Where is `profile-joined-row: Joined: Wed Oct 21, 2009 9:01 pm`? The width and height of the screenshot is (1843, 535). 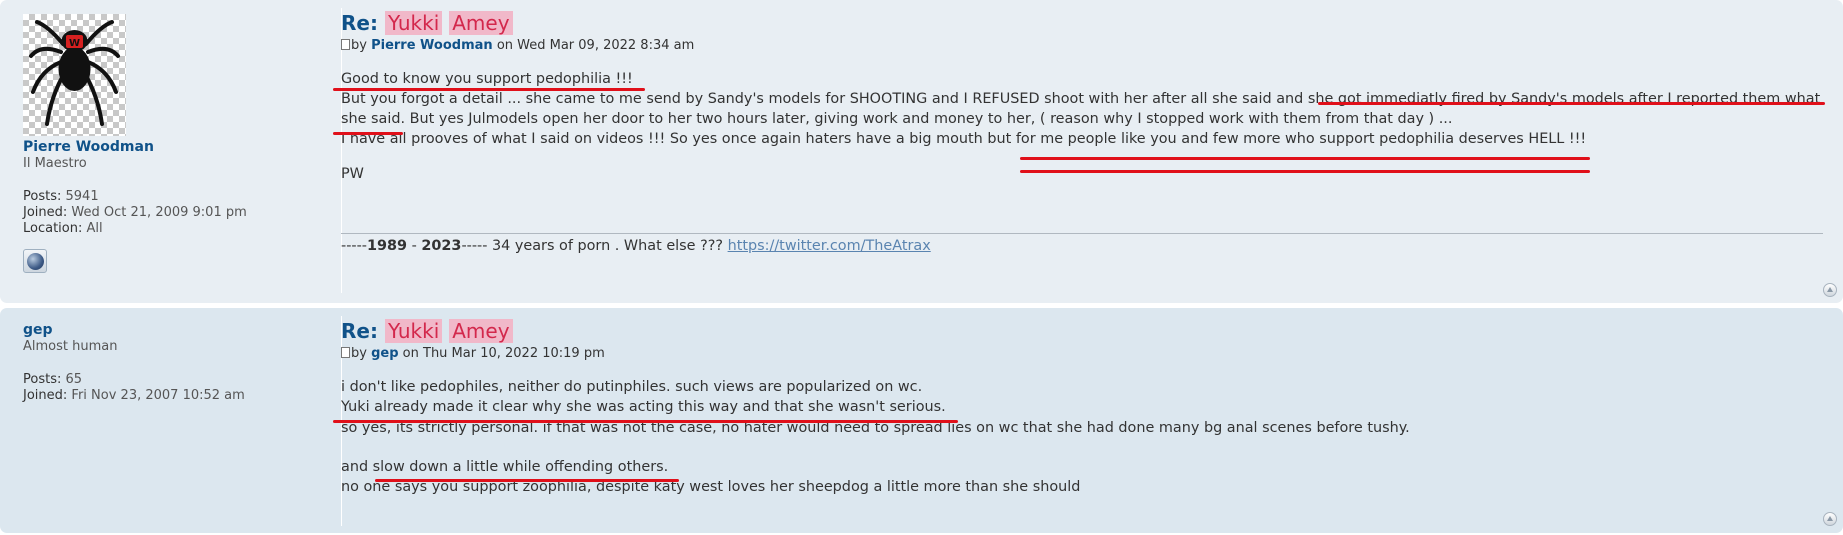 profile-joined-row: Joined: Wed Oct 21, 2009 9:01 pm is located at coordinates (168, 213).